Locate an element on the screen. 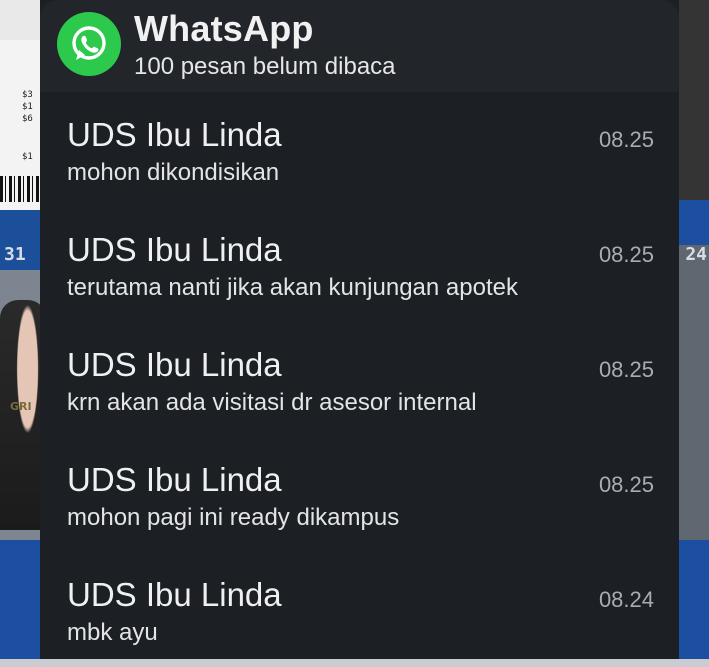 This screenshot has width=709, height=667. wallpaper-person-shirt-text: GRI is located at coordinates (21, 406).